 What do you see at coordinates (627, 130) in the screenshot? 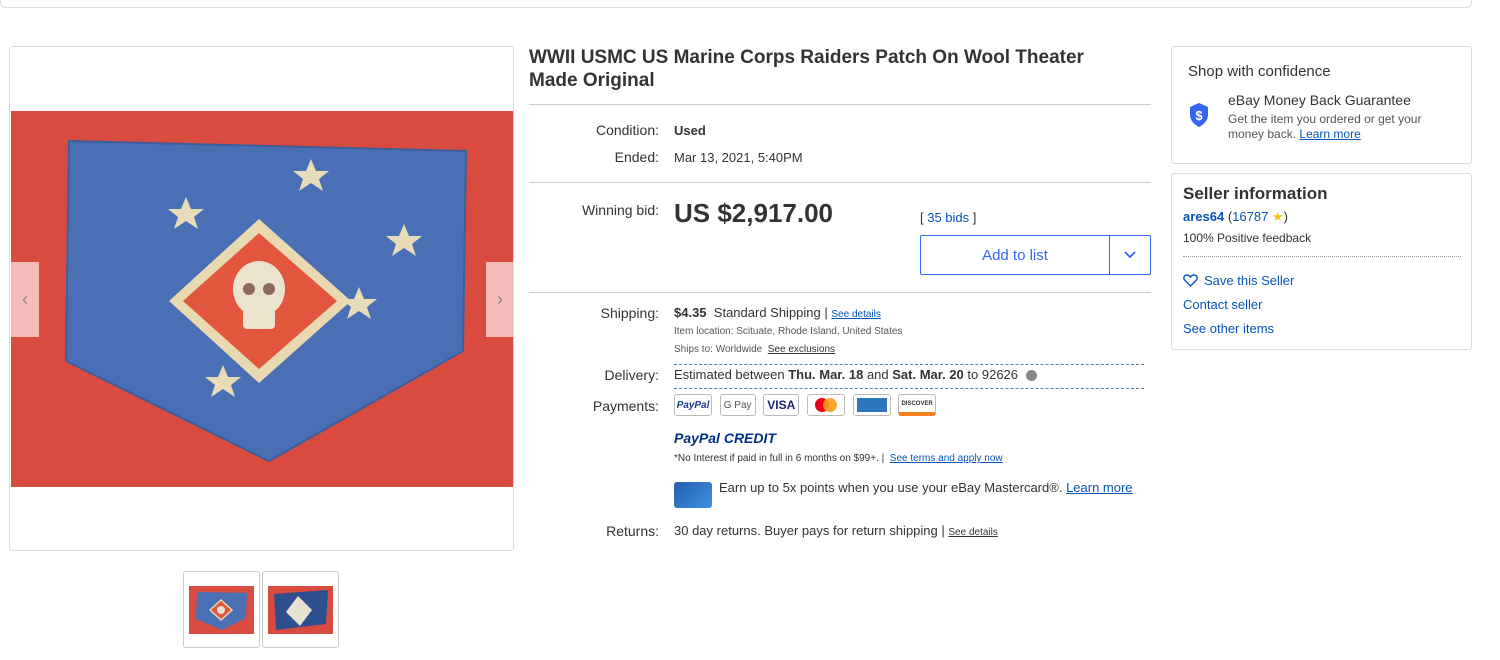
I see `condition-label: Condition:` at bounding box center [627, 130].